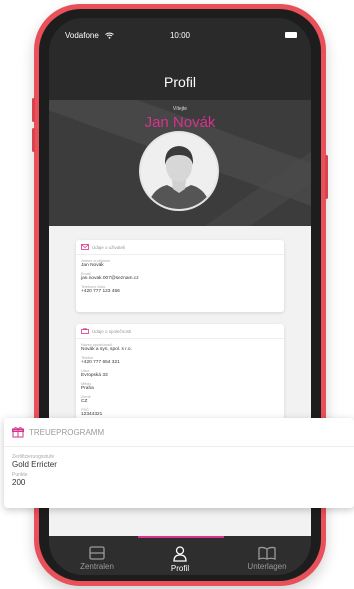 The height and width of the screenshot is (589, 354). I want to click on tab-zentralen: Zentralen, so click(97, 555).